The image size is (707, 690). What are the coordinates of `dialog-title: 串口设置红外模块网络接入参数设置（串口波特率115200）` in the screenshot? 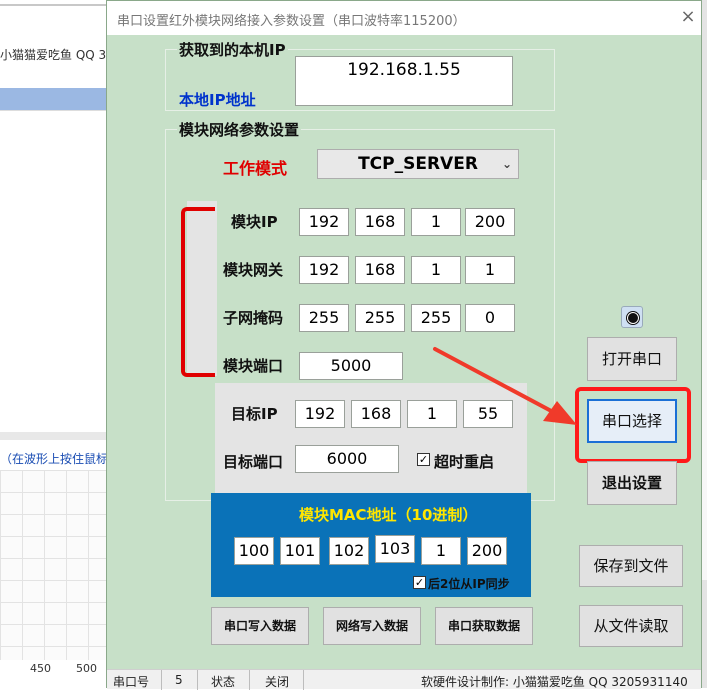 It's located at (291, 21).